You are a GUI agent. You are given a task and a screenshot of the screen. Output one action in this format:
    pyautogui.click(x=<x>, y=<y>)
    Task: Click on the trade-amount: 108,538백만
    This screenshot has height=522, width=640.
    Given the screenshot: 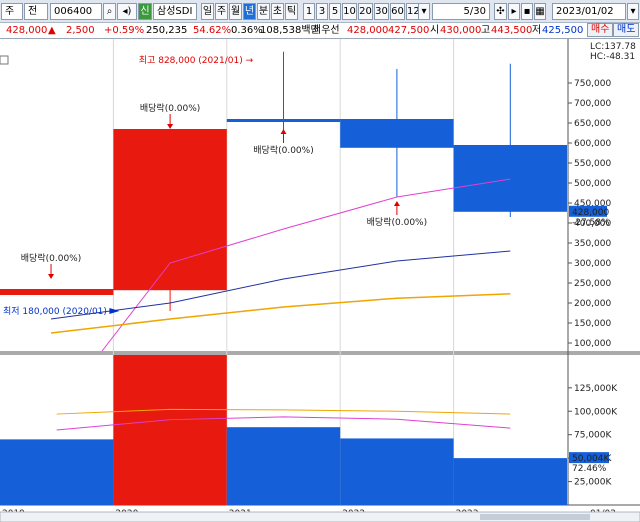 What is the action you would take?
    pyautogui.click(x=290, y=30)
    